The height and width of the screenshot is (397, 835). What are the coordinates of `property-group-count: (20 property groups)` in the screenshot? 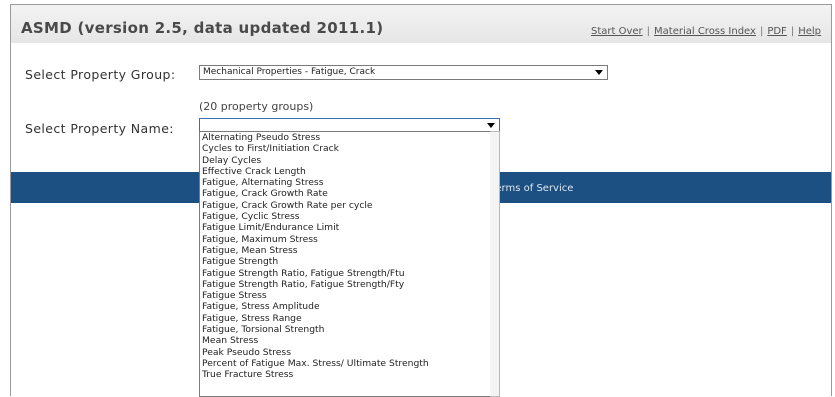 It's located at (256, 106).